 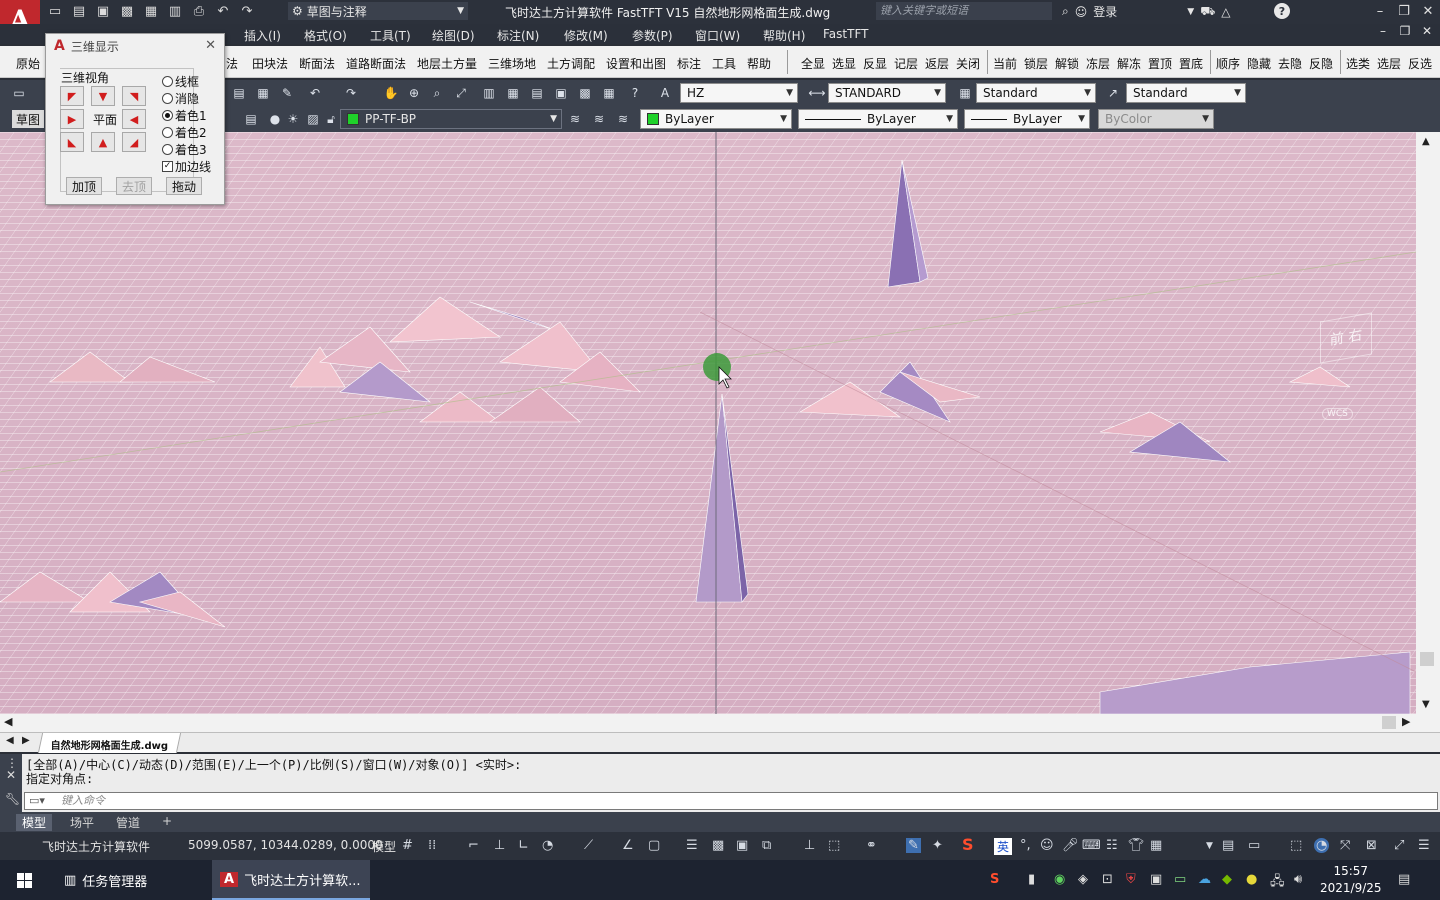 What do you see at coordinates (1389, 63) in the screenshot?
I see `select-layer: 选层` at bounding box center [1389, 63].